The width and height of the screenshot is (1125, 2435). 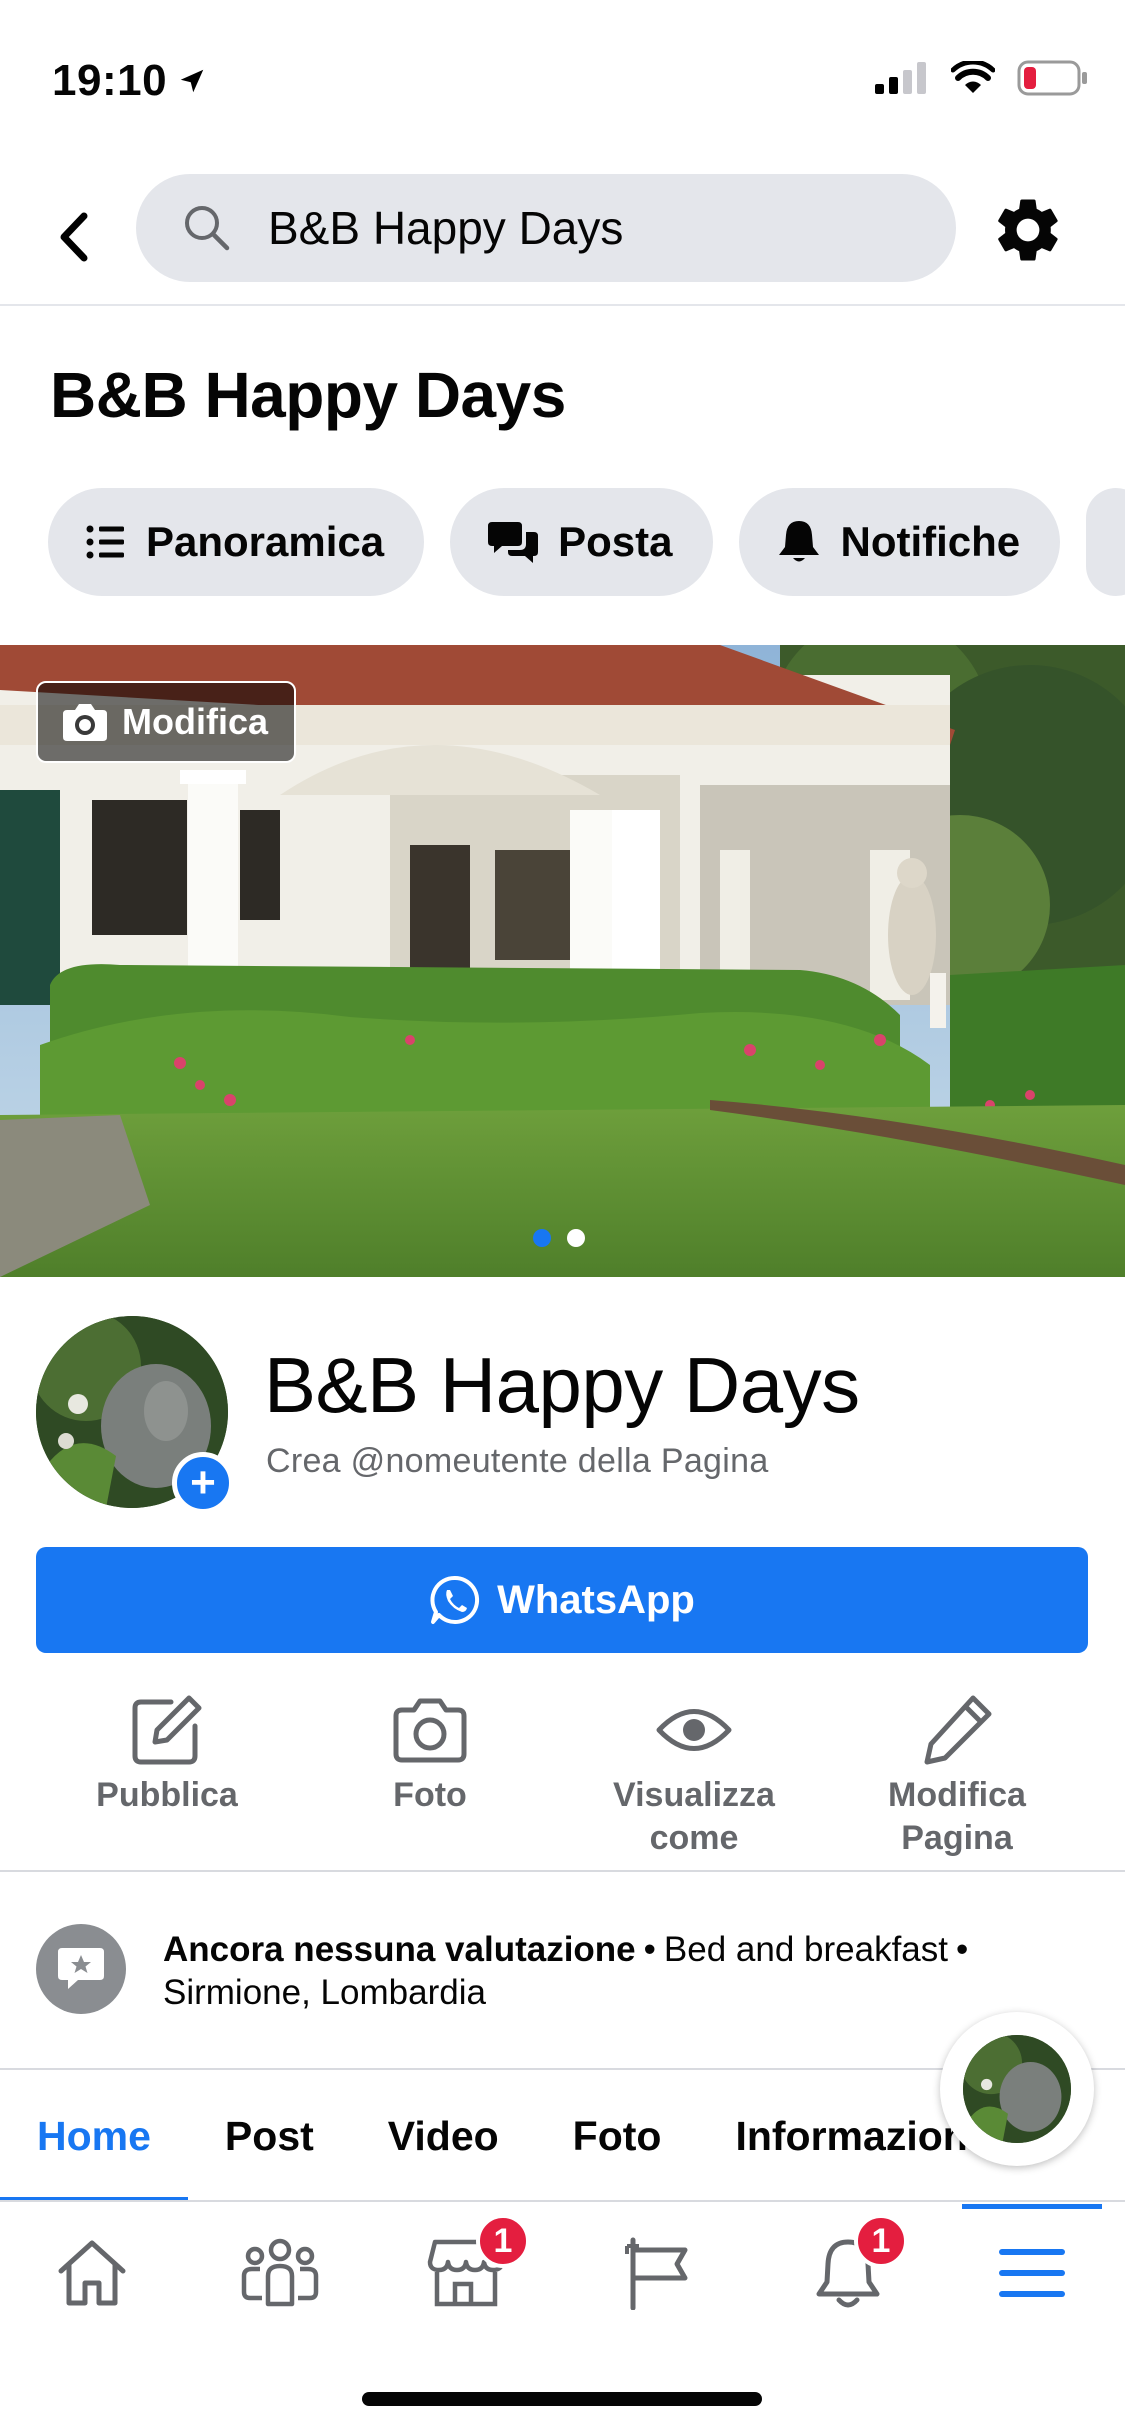 What do you see at coordinates (694, 1838) in the screenshot?
I see `action-label: come` at bounding box center [694, 1838].